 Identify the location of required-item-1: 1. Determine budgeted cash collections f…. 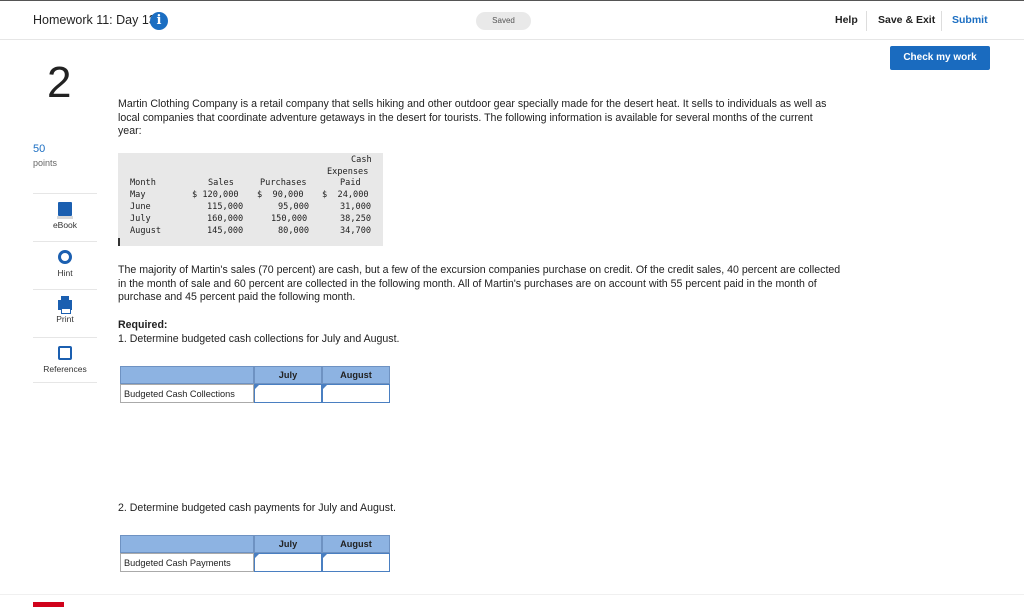
(259, 339).